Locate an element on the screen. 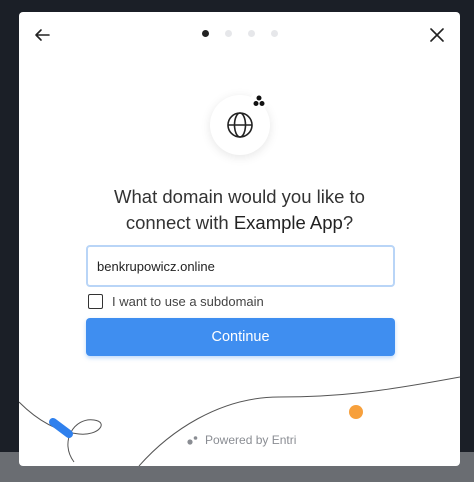 The width and height of the screenshot is (474, 482). domain-input is located at coordinates (240, 266).